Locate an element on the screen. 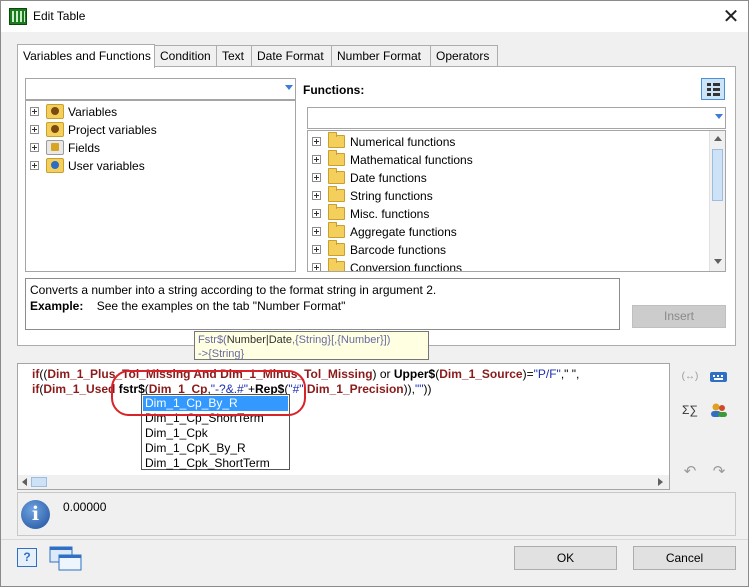 Image resolution: width=749 pixels, height=587 pixels. help-icon: ? is located at coordinates (27, 557).